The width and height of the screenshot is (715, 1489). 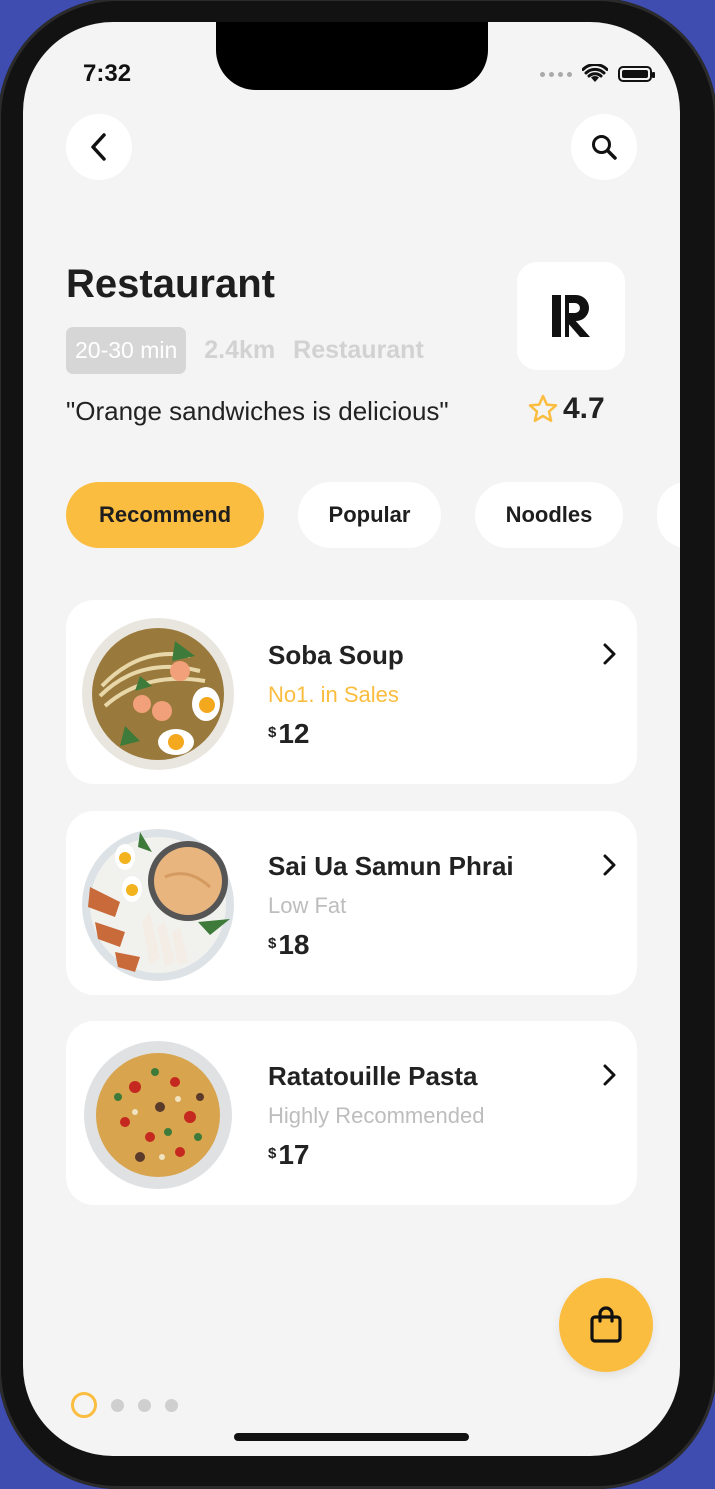 I want to click on signal-icon, so click(x=556, y=74).